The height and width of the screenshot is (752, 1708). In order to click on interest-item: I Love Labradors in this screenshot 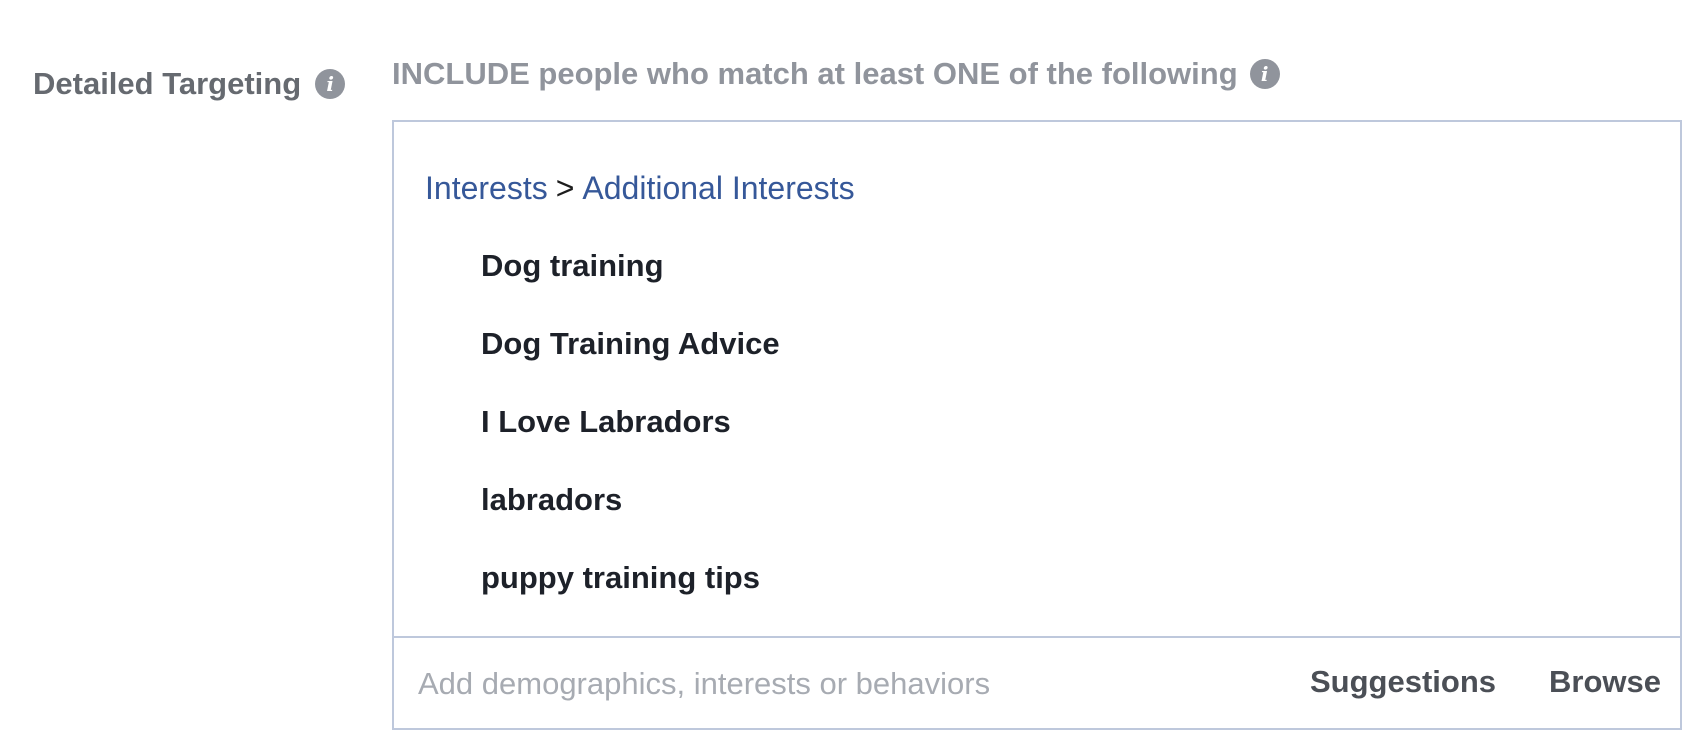, I will do `click(630, 441)`.